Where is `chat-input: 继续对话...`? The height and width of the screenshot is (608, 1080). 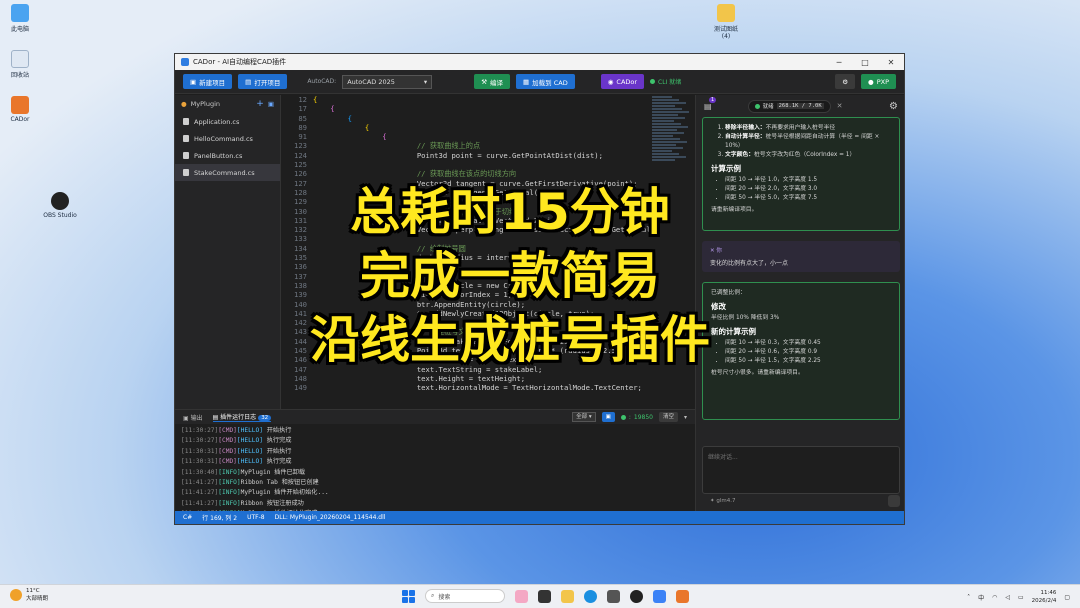 chat-input: 继续对话... is located at coordinates (801, 470).